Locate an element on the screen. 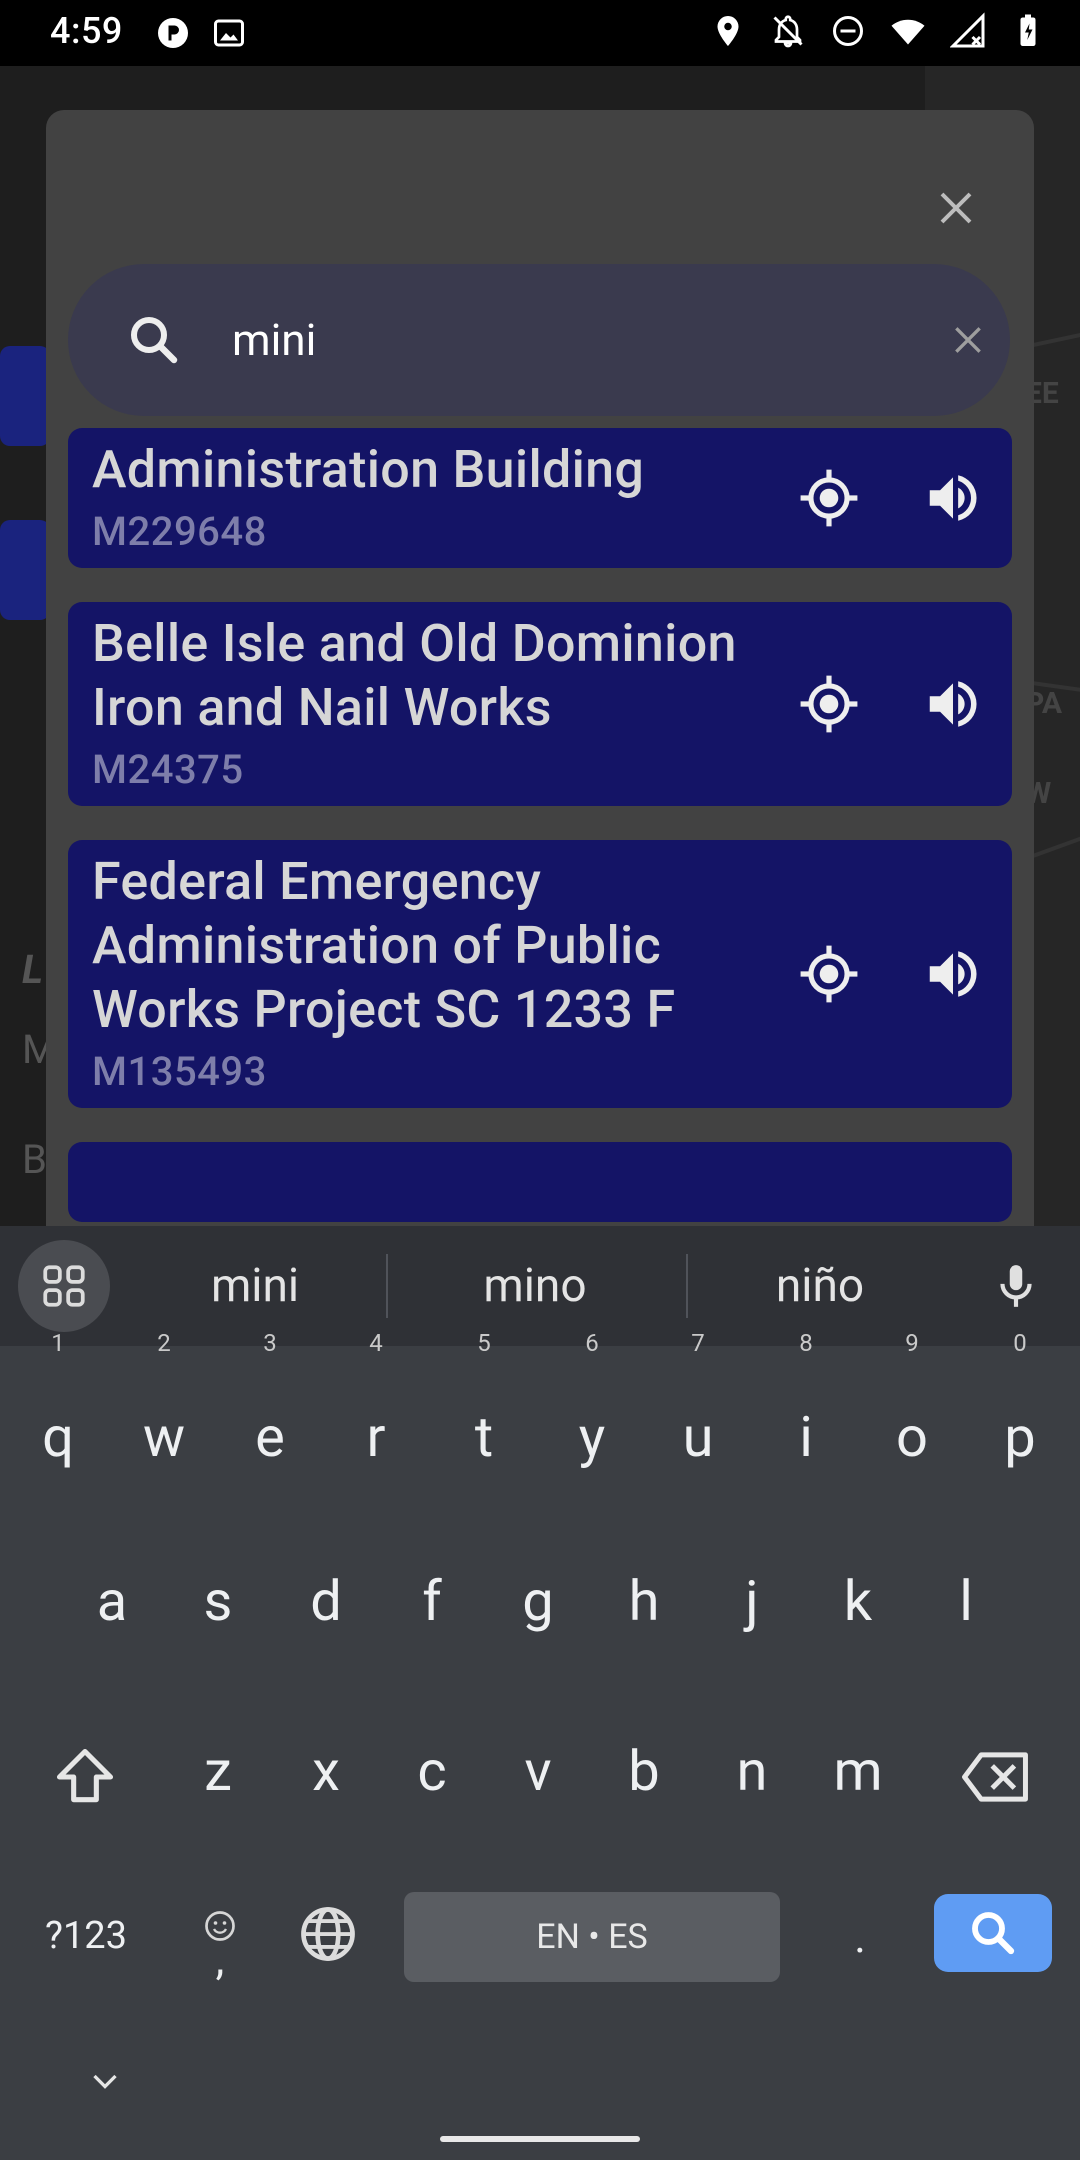 The height and width of the screenshot is (2160, 1080). shift-key is located at coordinates (85, 1777).